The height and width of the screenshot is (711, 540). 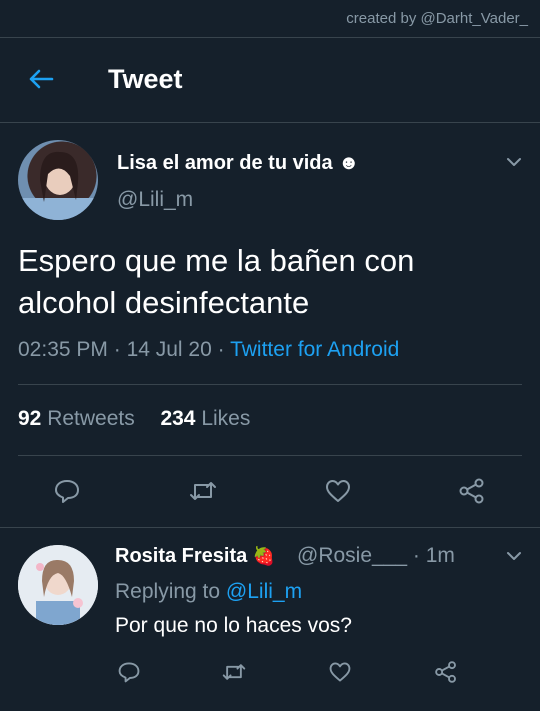 What do you see at coordinates (91, 418) in the screenshot?
I see `retweets-label: Retweets` at bounding box center [91, 418].